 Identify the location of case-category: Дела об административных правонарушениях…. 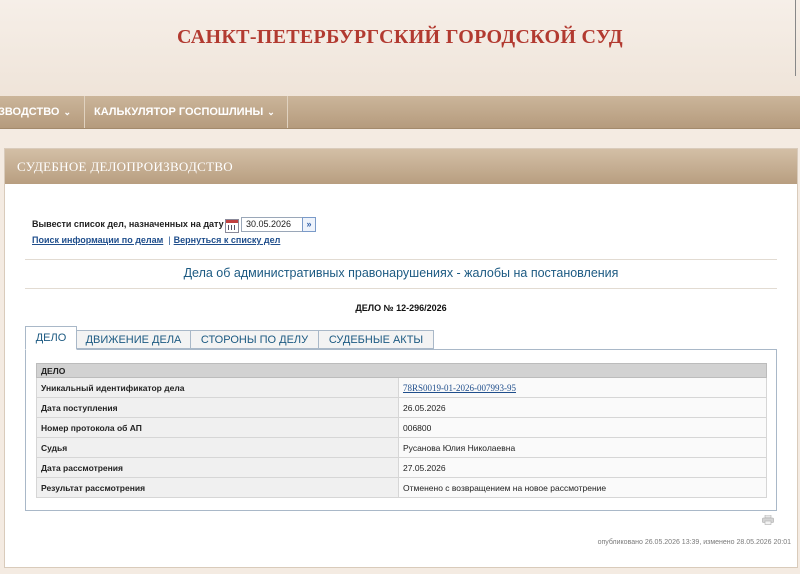
(401, 273).